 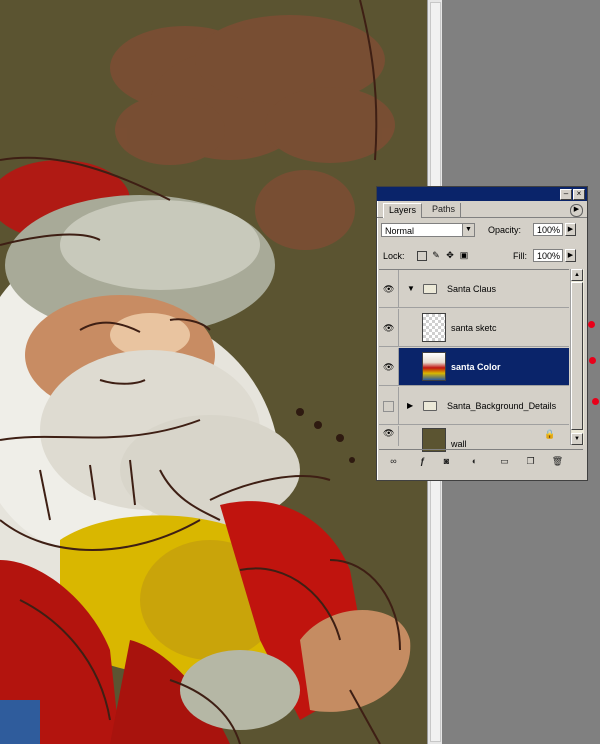 What do you see at coordinates (502, 405) in the screenshot?
I see `layer-name: Santa_Background_Details` at bounding box center [502, 405].